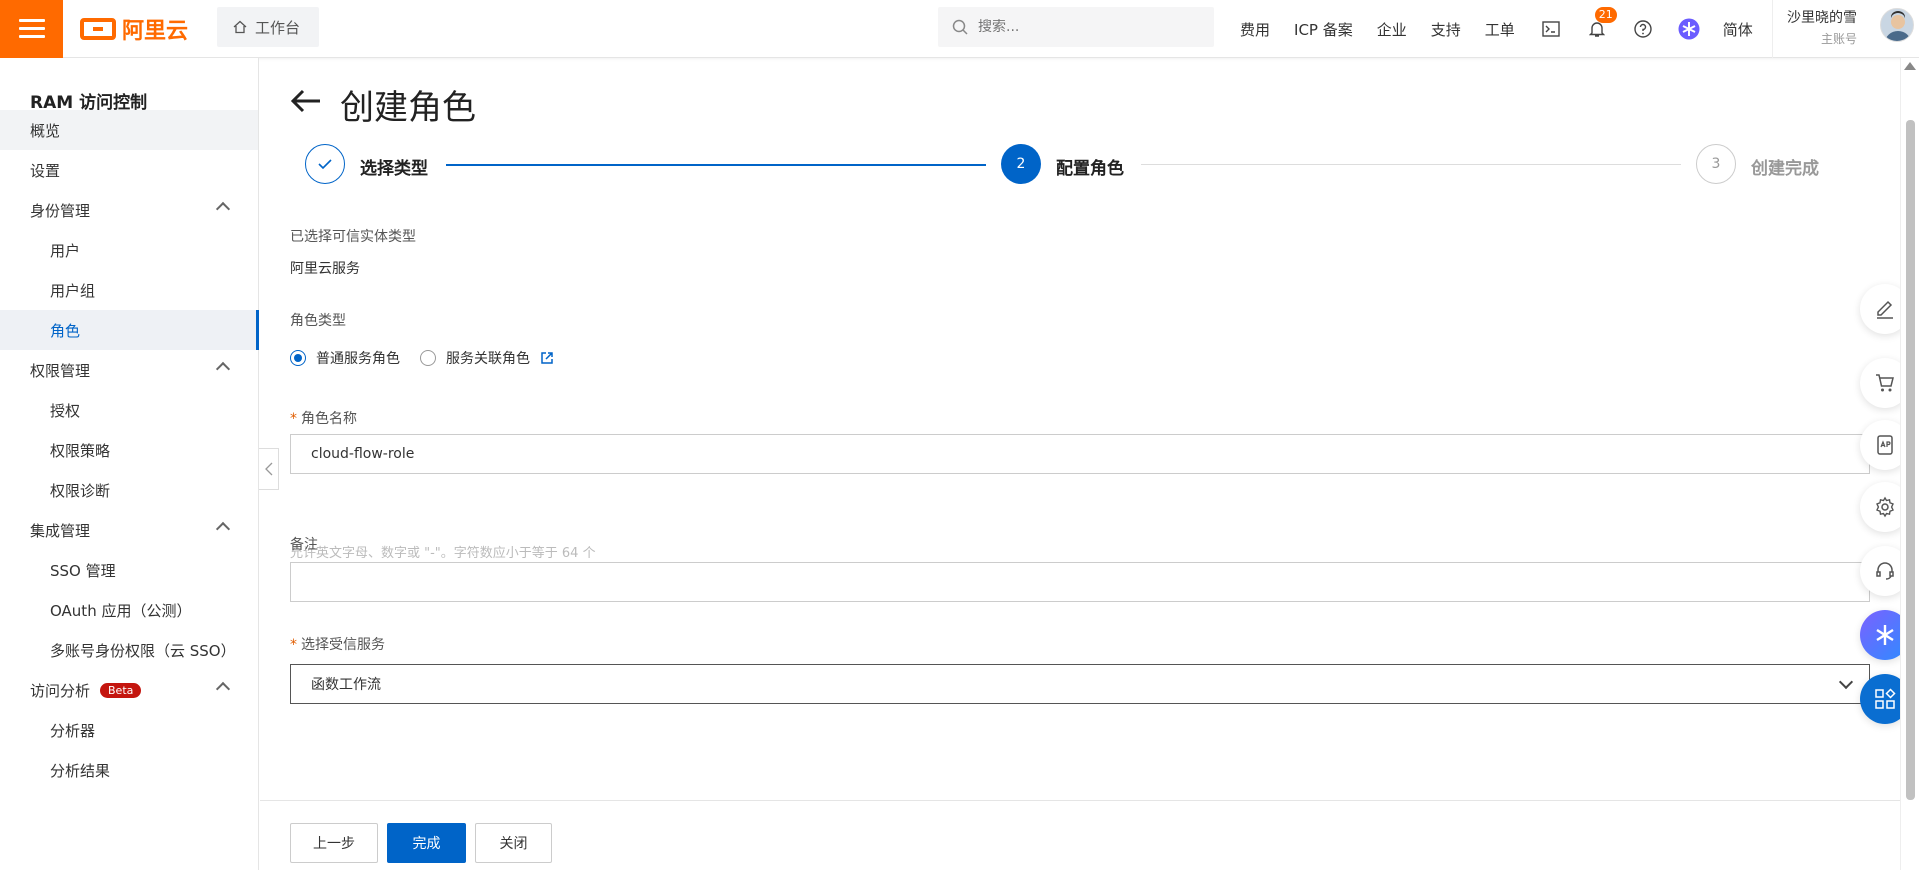 This screenshot has width=1919, height=870. Describe the element at coordinates (1080, 684) in the screenshot. I see `trusted-service-select: 函数工作流` at that location.